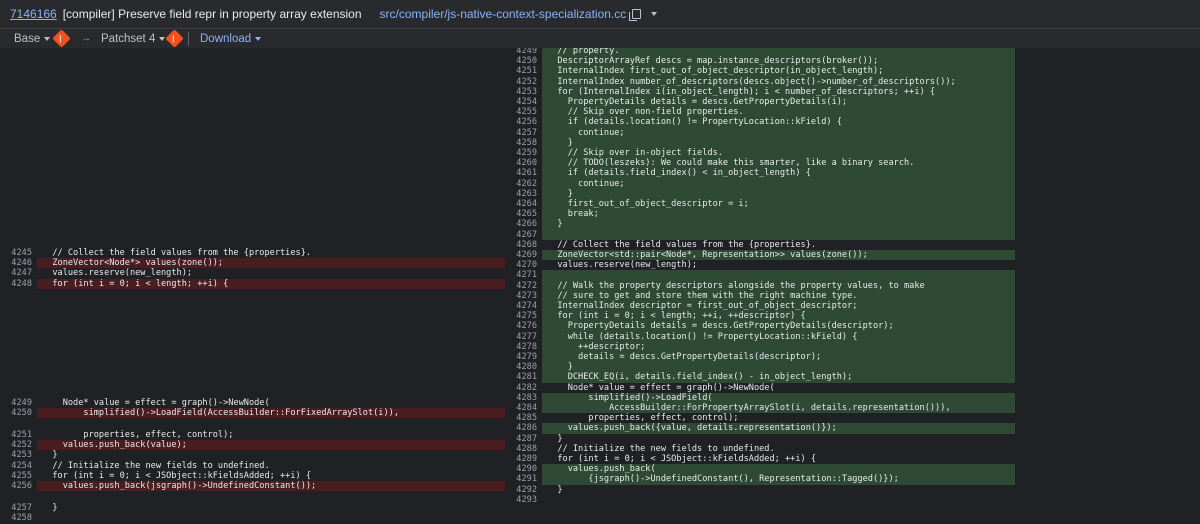 Image resolution: width=1200 pixels, height=524 pixels. Describe the element at coordinates (523, 449) in the screenshot. I see `line-number: 4288` at that location.